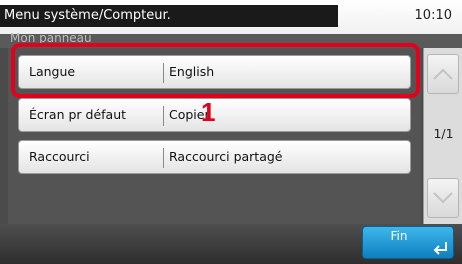 Image resolution: width=462 pixels, height=264 pixels. I want to click on screen-title: Menu système/Compteur., so click(169, 16).